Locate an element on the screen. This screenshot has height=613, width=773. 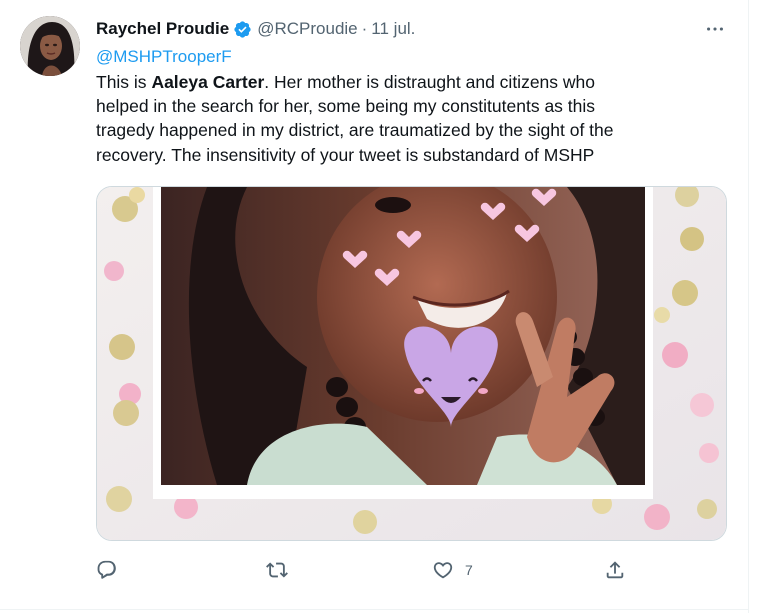
retweet-button is located at coordinates (282, 570).